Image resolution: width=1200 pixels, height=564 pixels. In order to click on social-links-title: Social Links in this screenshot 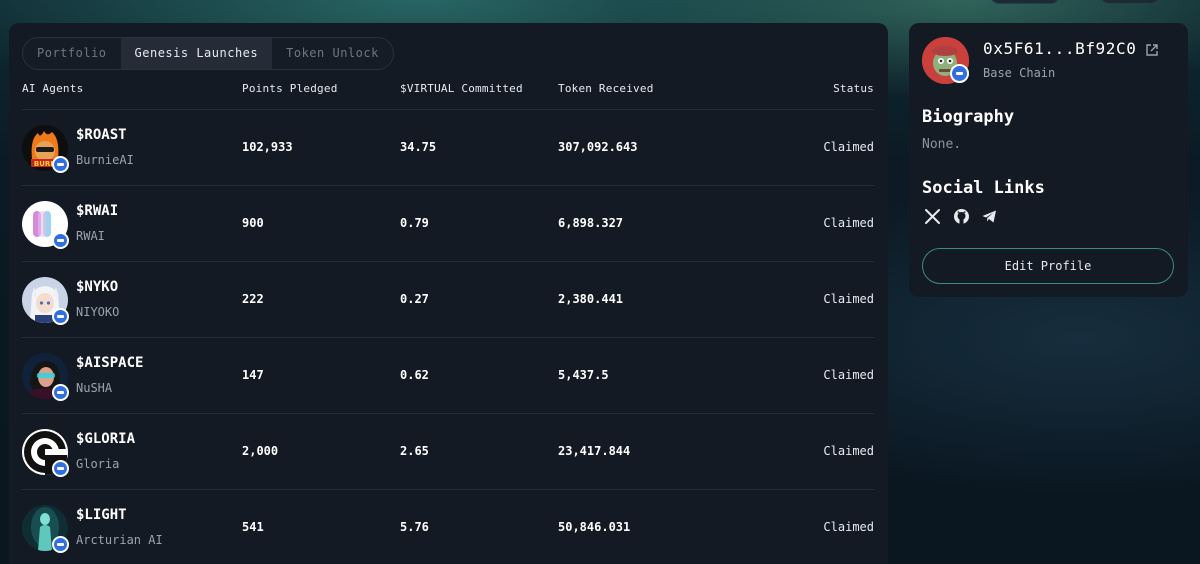, I will do `click(983, 188)`.